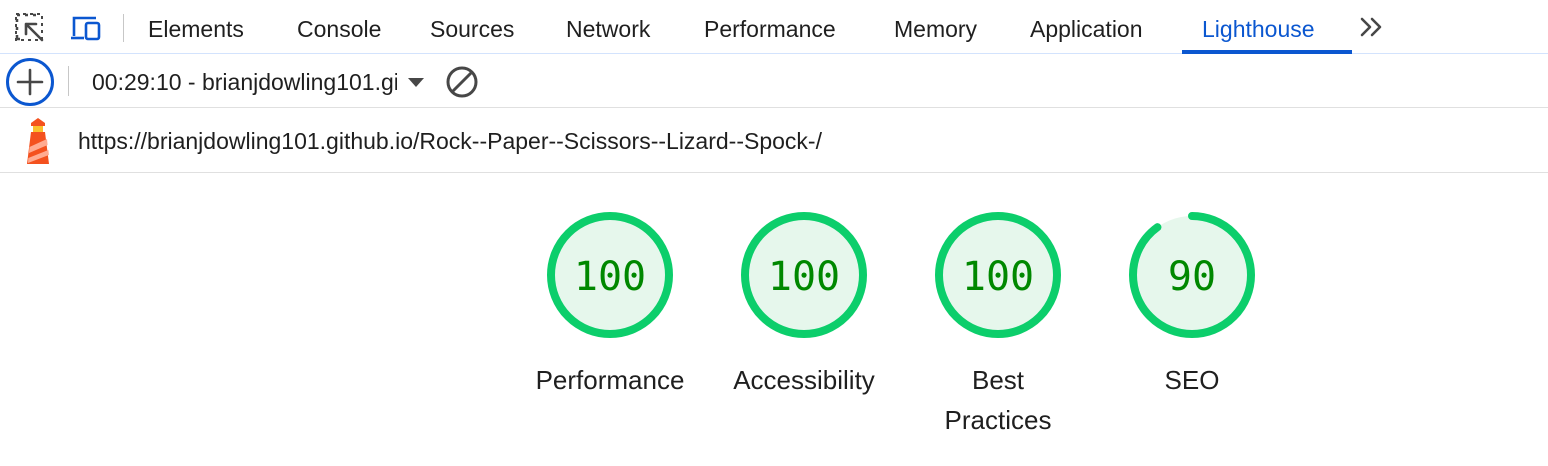  I want to click on tab-application: Application, so click(1086, 27).